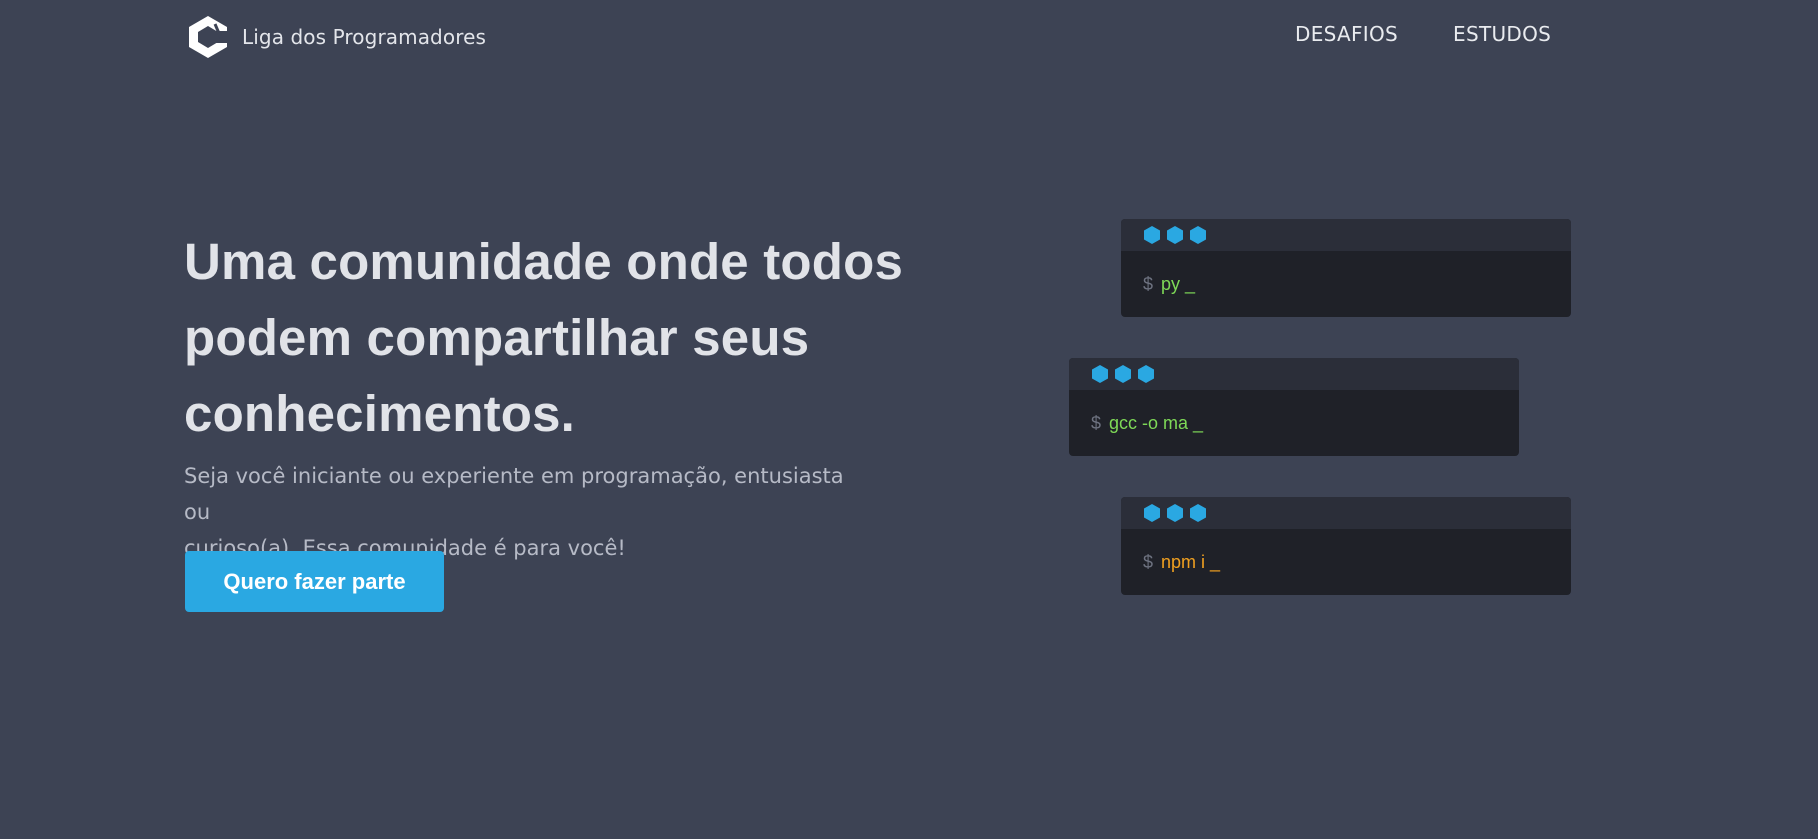  What do you see at coordinates (1346, 562) in the screenshot?
I see `terminal-body: $ npm i _` at bounding box center [1346, 562].